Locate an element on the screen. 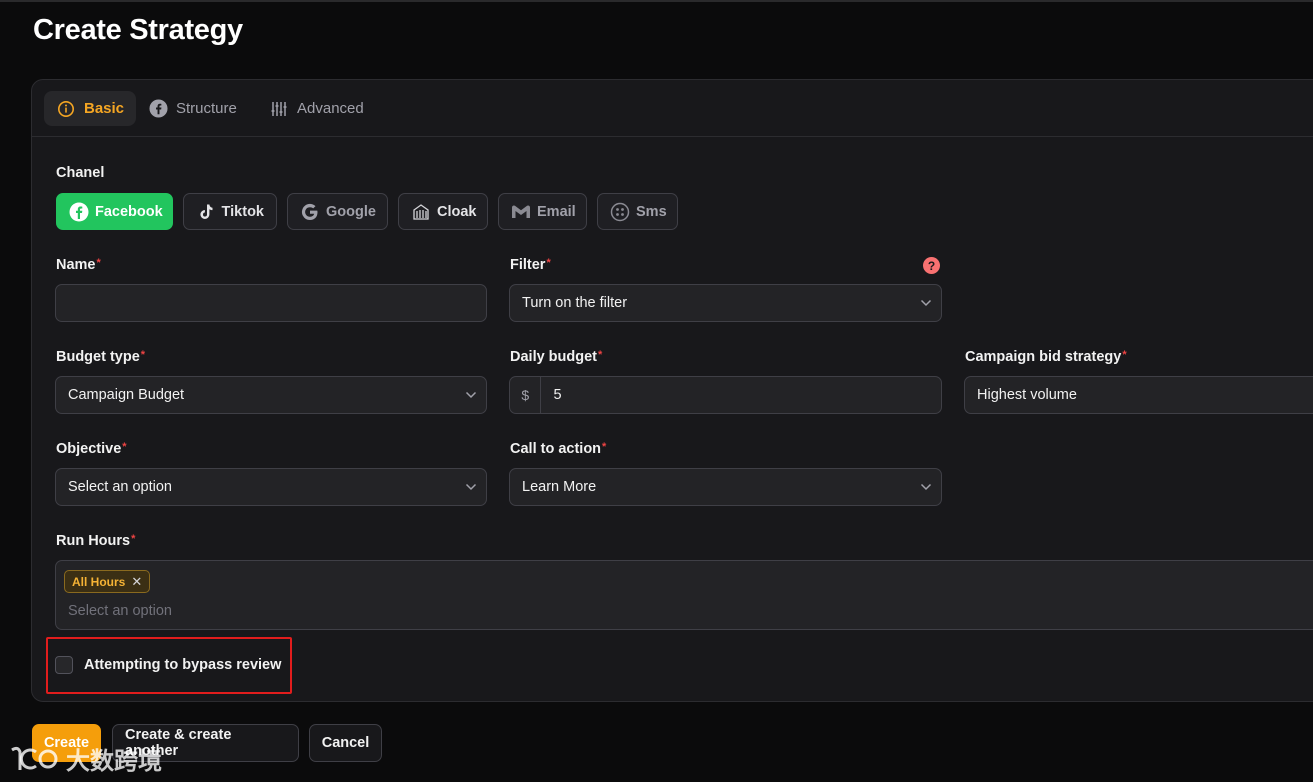  channel-sms-button: Sms is located at coordinates (637, 211).